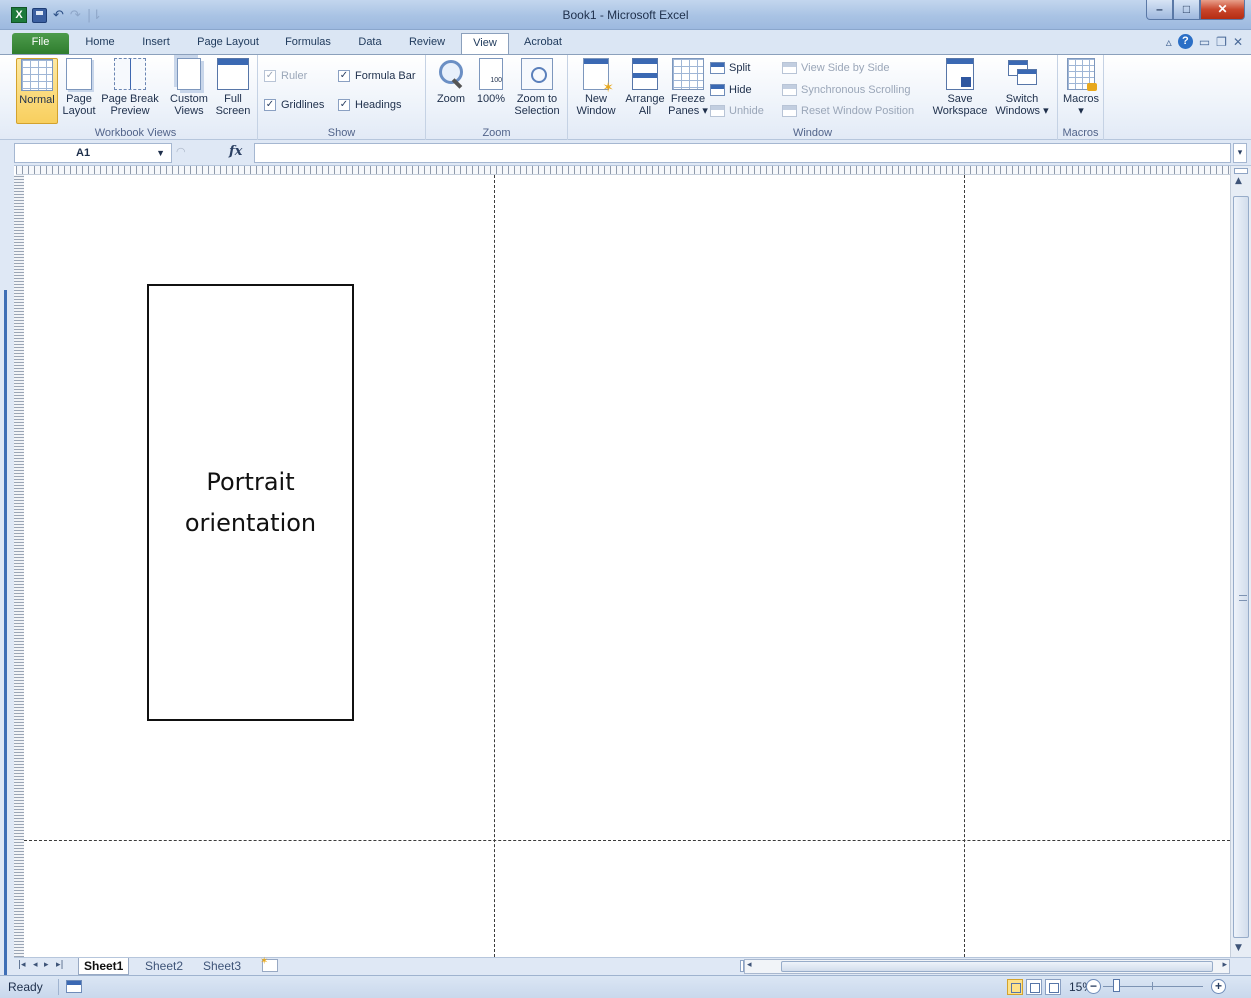 The width and height of the screenshot is (1251, 998). What do you see at coordinates (537, 74) in the screenshot?
I see `zoom-to-selection-icon` at bounding box center [537, 74].